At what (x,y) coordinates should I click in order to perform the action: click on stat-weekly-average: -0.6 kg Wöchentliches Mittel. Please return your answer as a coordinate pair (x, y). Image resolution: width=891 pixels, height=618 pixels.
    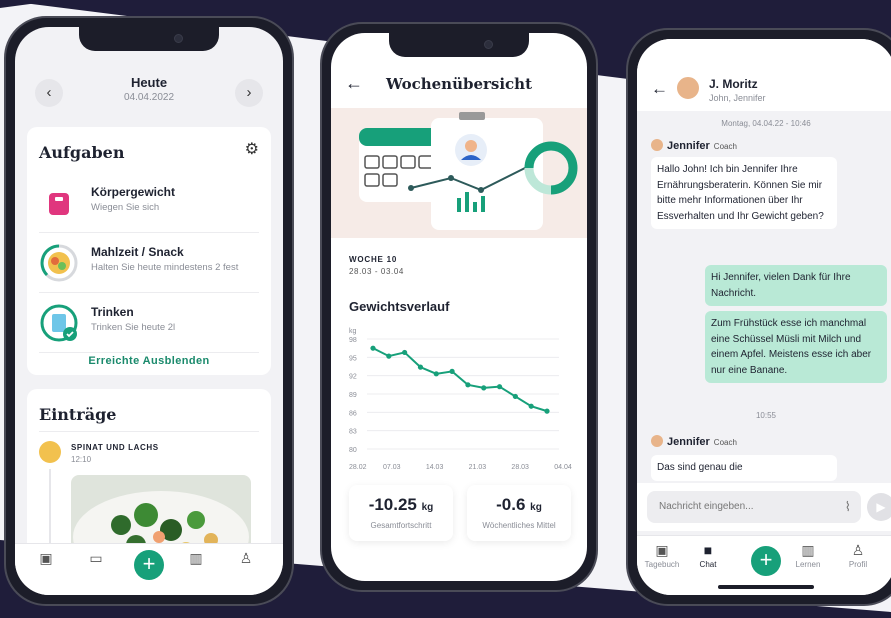
    Looking at the image, I should click on (519, 513).